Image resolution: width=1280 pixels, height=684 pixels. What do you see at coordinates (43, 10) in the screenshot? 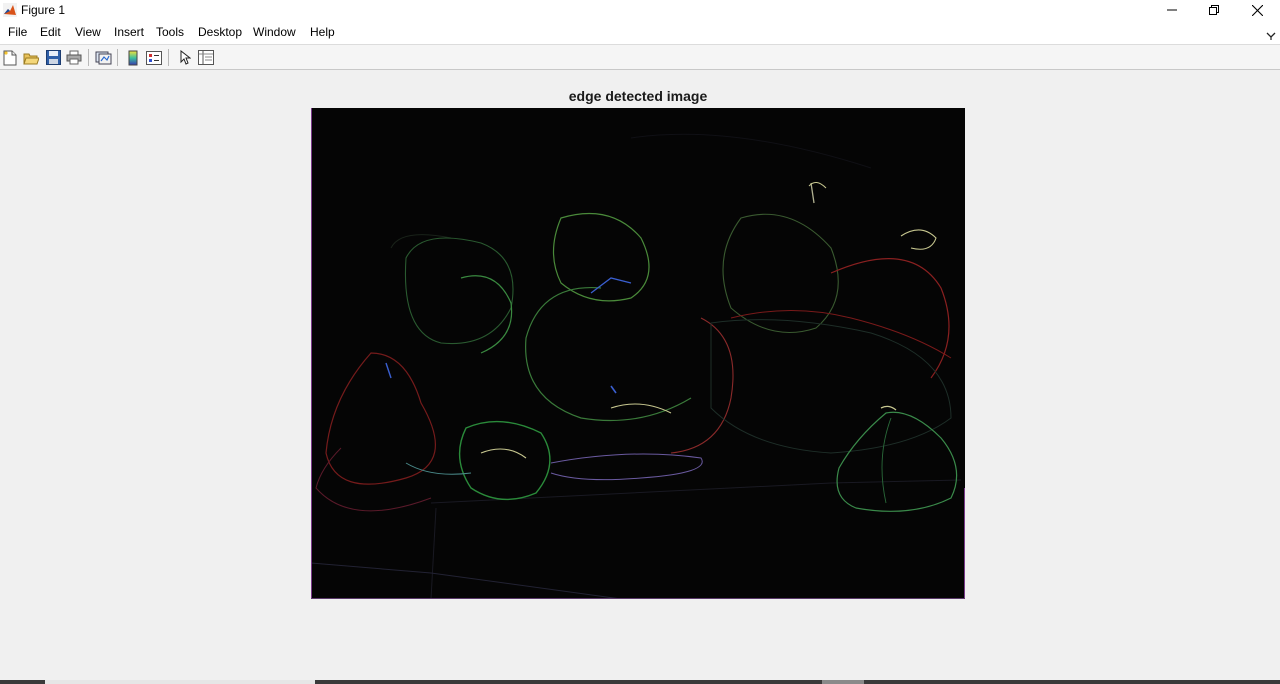
I see `window-title: Figure 1` at bounding box center [43, 10].